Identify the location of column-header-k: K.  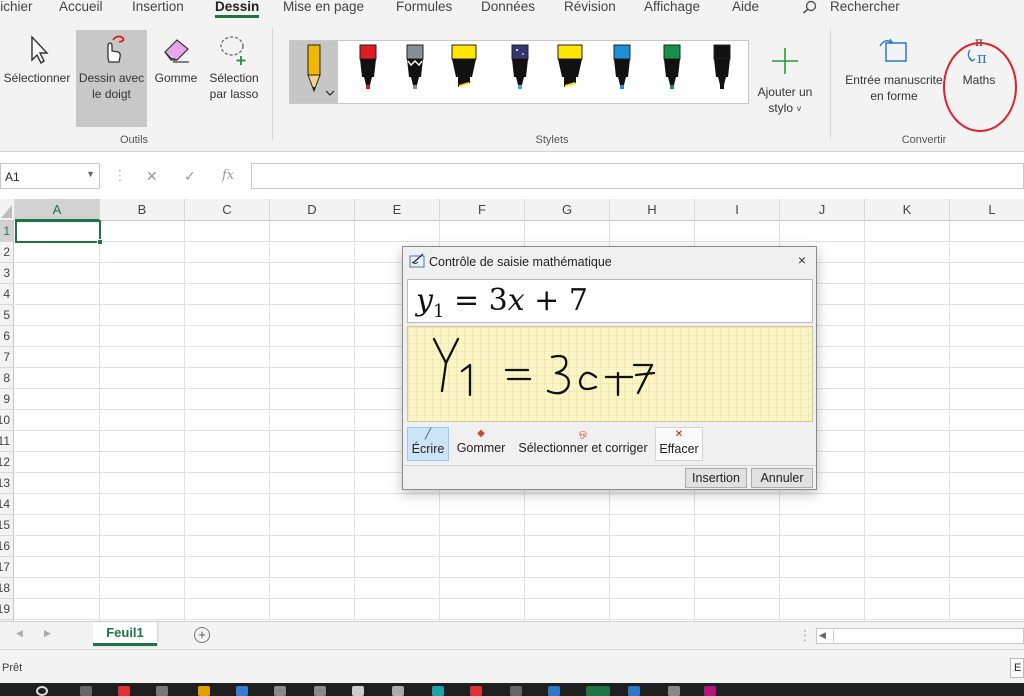
(907, 210).